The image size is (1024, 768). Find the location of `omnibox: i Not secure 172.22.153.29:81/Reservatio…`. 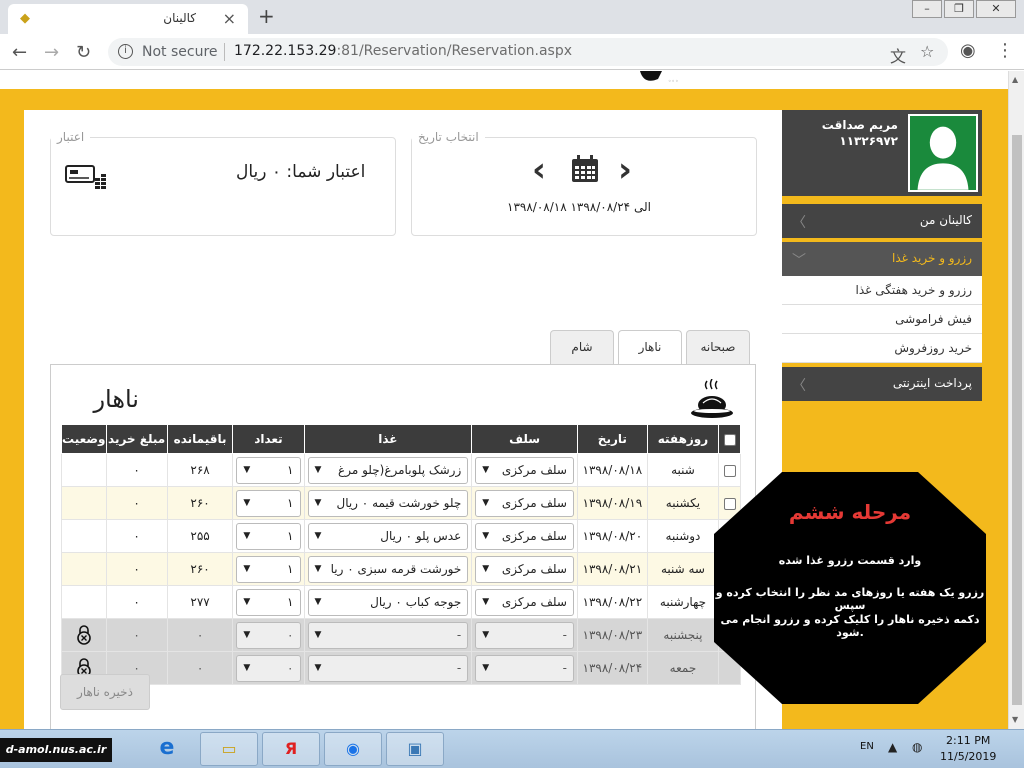

omnibox: i Not secure 172.22.153.29:81/Reservatio… is located at coordinates (528, 52).